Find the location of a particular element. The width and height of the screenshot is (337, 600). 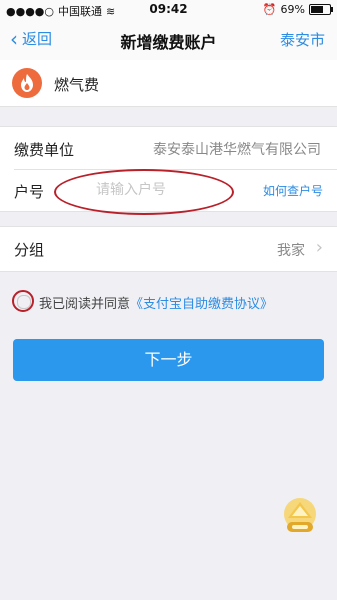

group-label: 分组 is located at coordinates (29, 250).